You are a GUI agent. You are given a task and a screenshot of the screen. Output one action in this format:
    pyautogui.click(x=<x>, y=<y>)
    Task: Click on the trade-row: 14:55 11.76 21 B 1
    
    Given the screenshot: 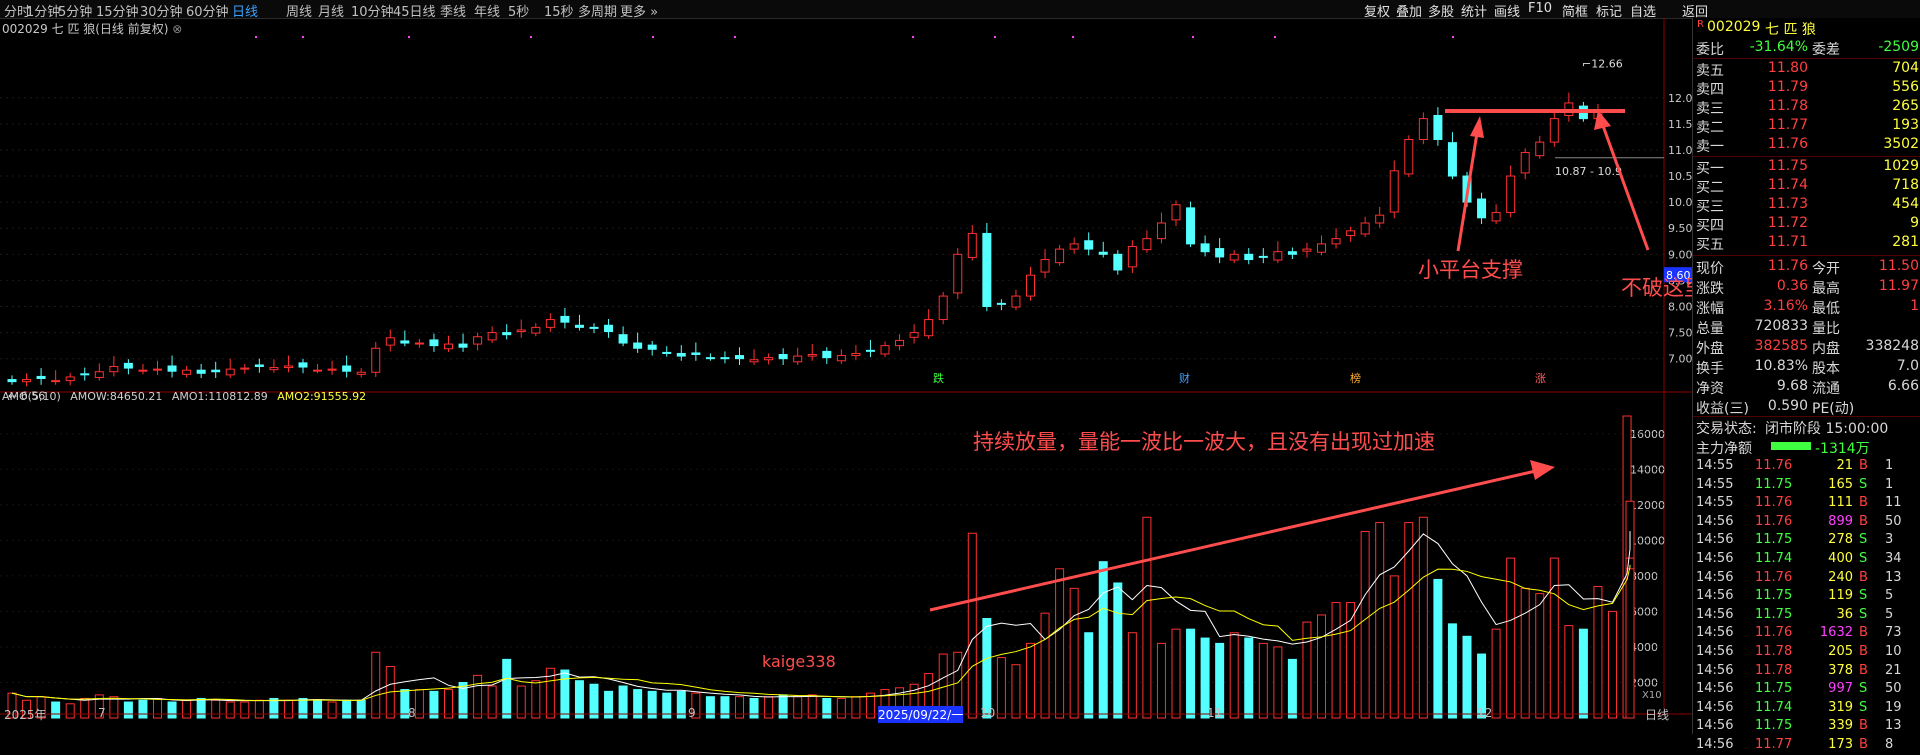 What is the action you would take?
    pyautogui.click(x=1795, y=465)
    